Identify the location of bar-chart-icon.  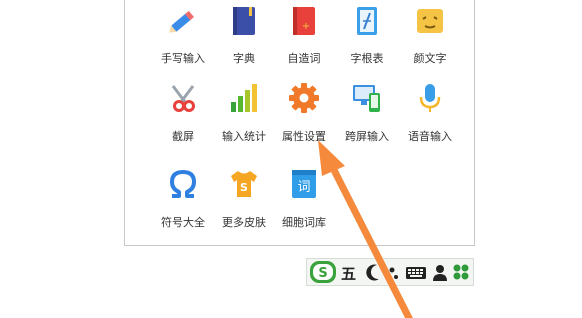
(244, 98).